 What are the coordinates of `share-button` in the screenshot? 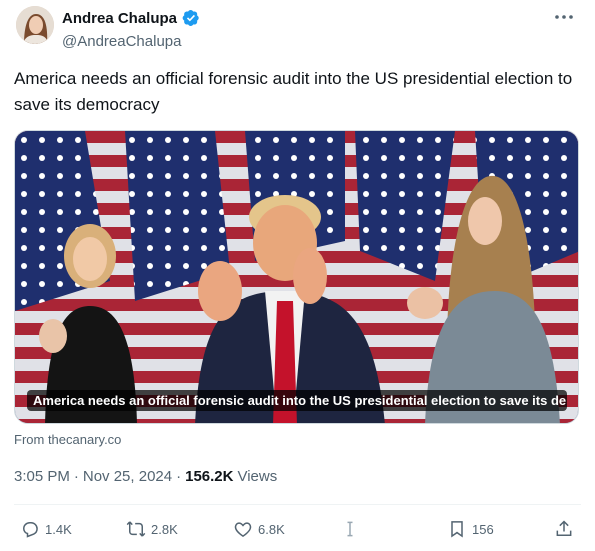 It's located at (564, 529).